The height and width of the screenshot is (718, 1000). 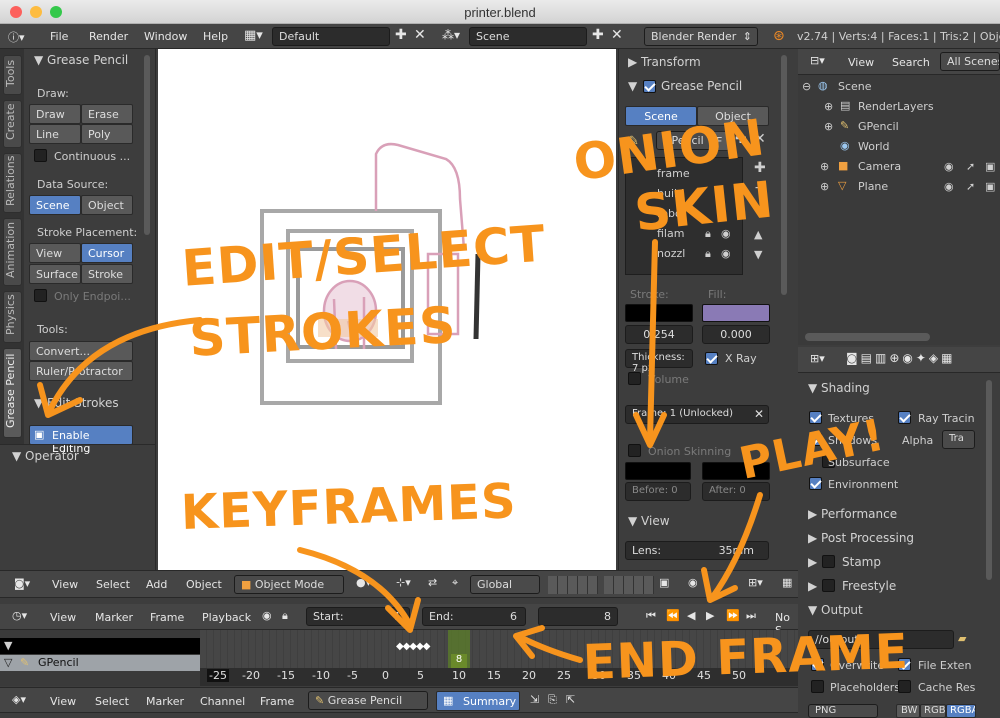 What do you see at coordinates (746, 657) in the screenshot?
I see `annotation-end-frame: END FRAME` at bounding box center [746, 657].